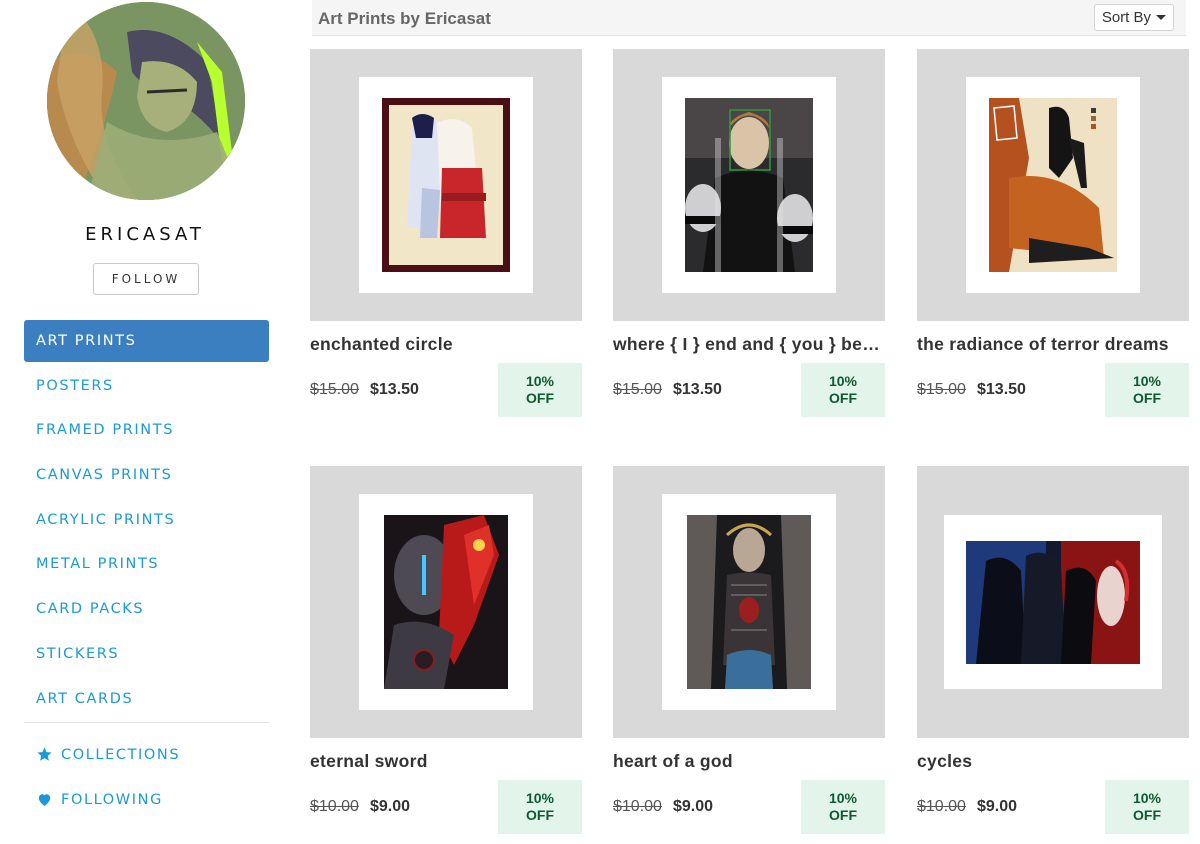 This screenshot has height=844, width=1200. I want to click on product-card: enchanted circle $15.00 $13.50 10% OFF, so click(446, 234).